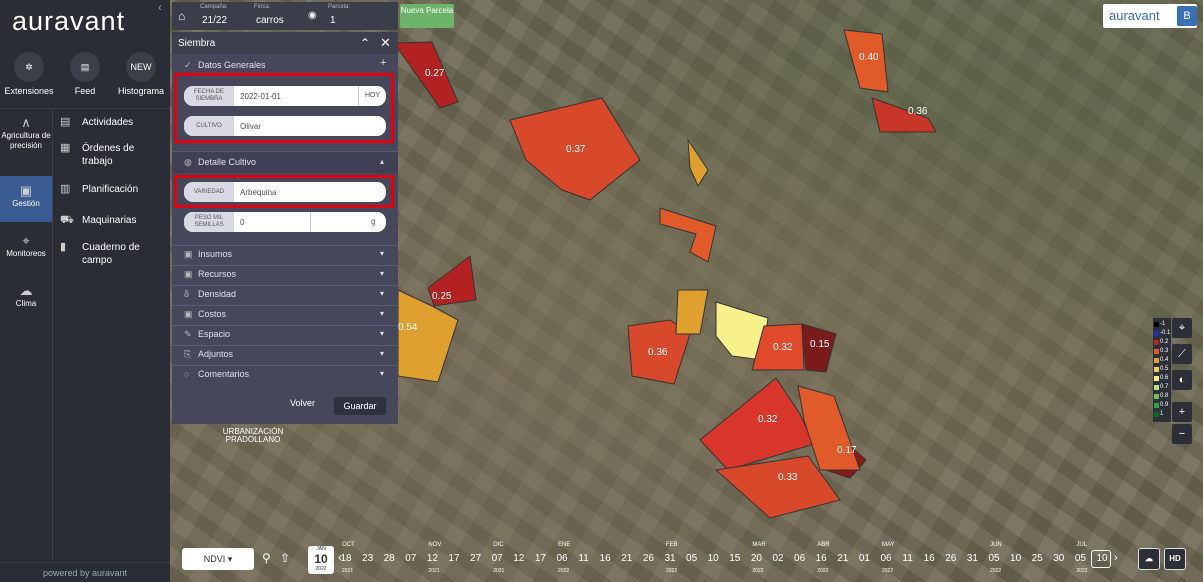 This screenshot has width=1203, height=582. I want to click on menu-maquinarias: ⛟ Maquinarias, so click(112, 222).